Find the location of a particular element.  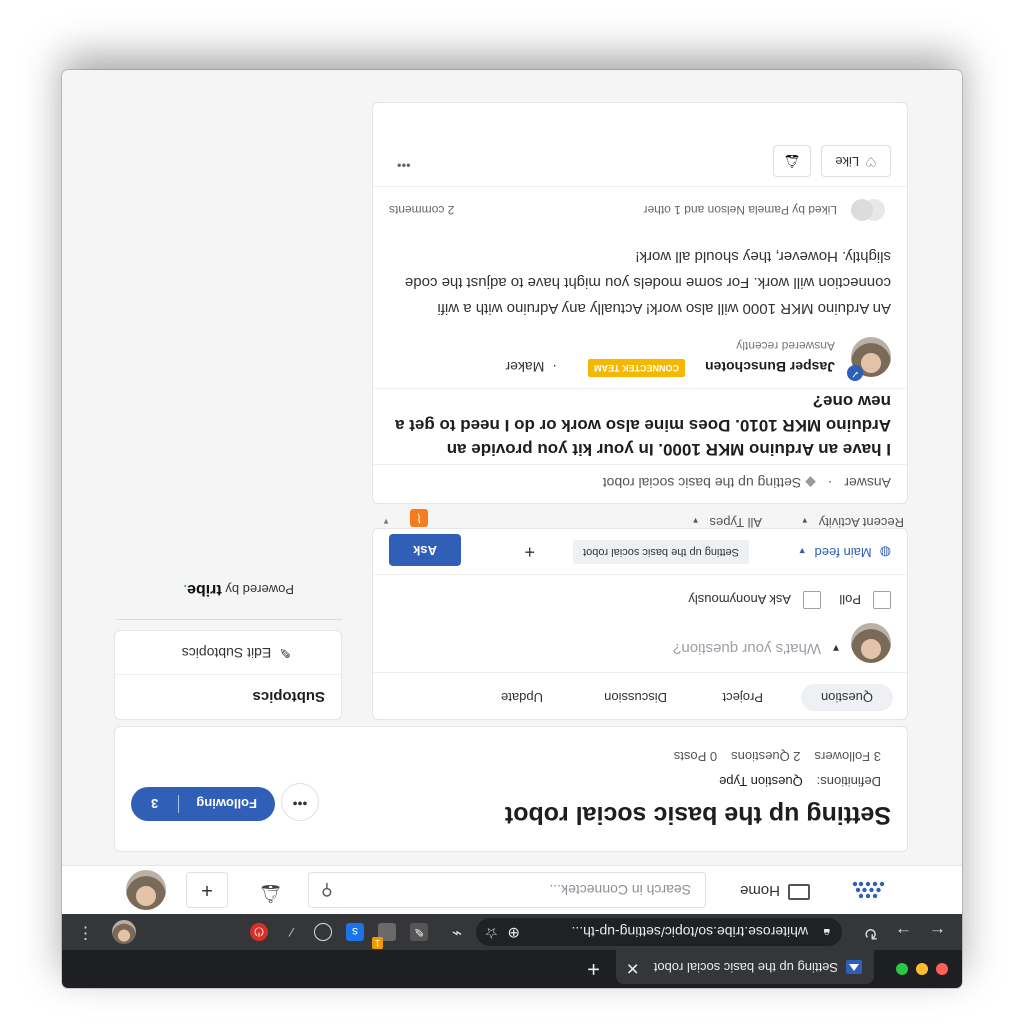

create-button: + is located at coordinates (207, 890).